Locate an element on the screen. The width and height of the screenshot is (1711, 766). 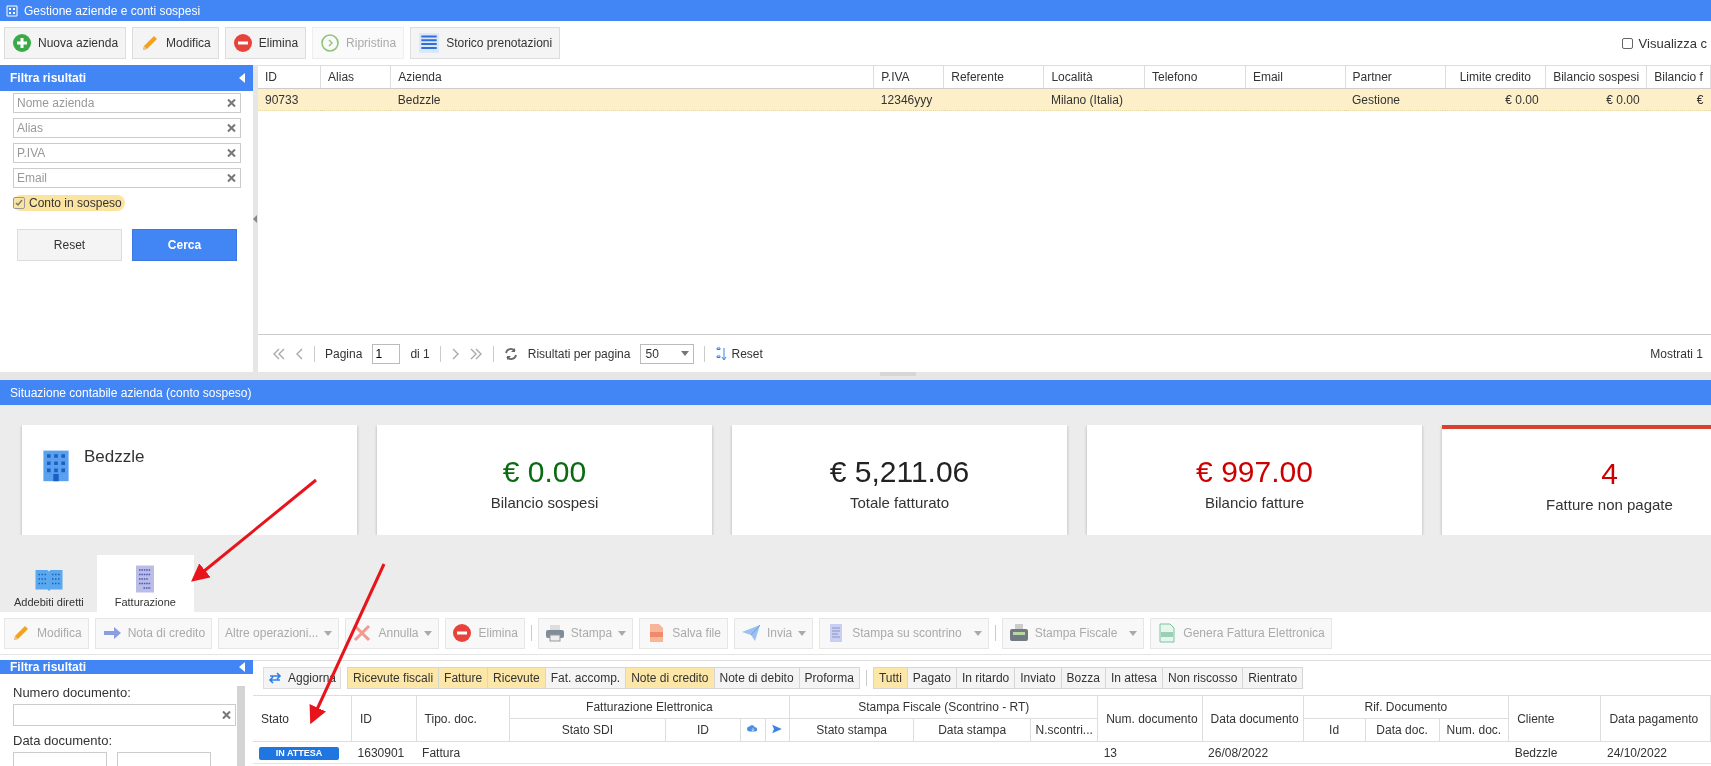
column-header: Bilancio f is located at coordinates (1678, 77).